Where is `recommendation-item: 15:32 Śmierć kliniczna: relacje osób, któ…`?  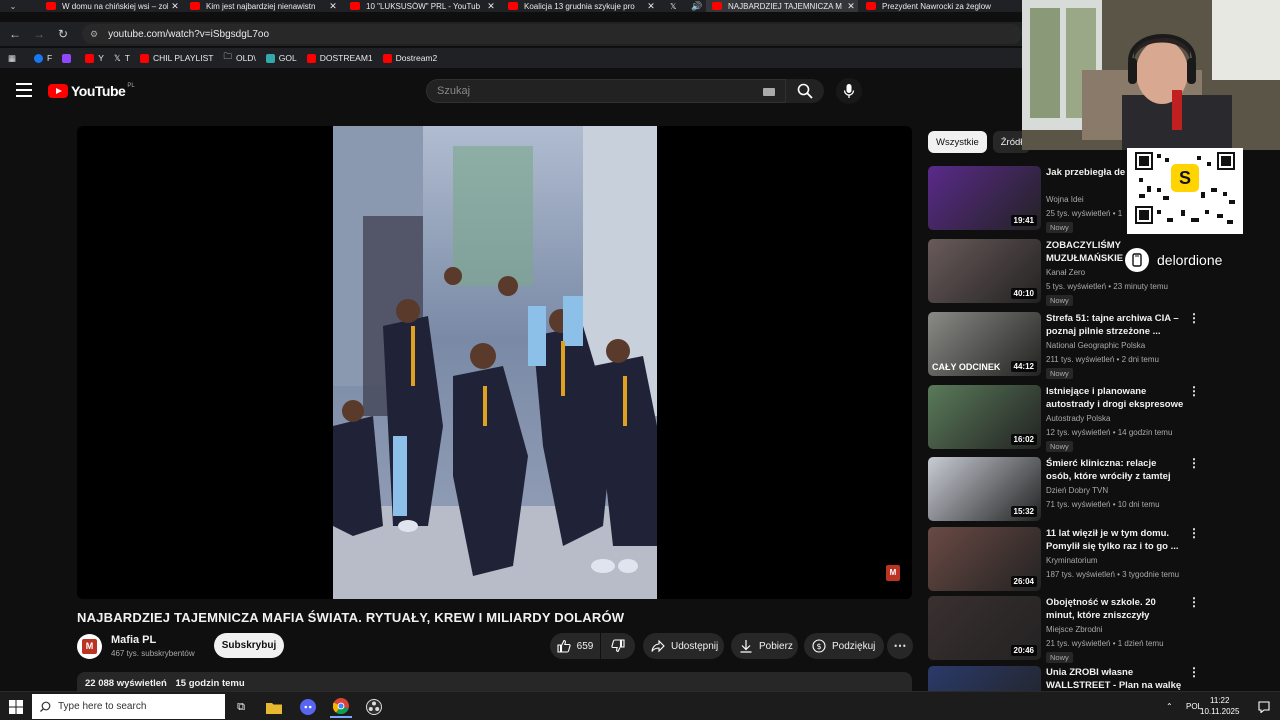 recommendation-item: 15:32 Śmierć kliniczna: relacje osób, któ… is located at coordinates (1064, 489).